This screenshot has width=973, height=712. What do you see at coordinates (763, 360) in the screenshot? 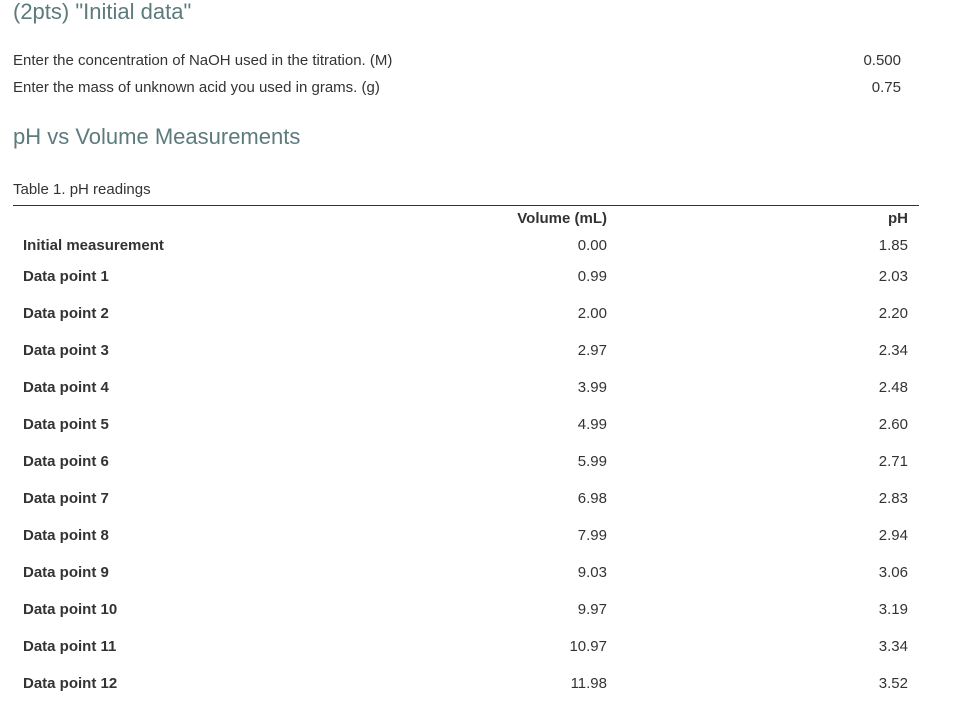
I see `ph-cell: 2.34` at bounding box center [763, 360].